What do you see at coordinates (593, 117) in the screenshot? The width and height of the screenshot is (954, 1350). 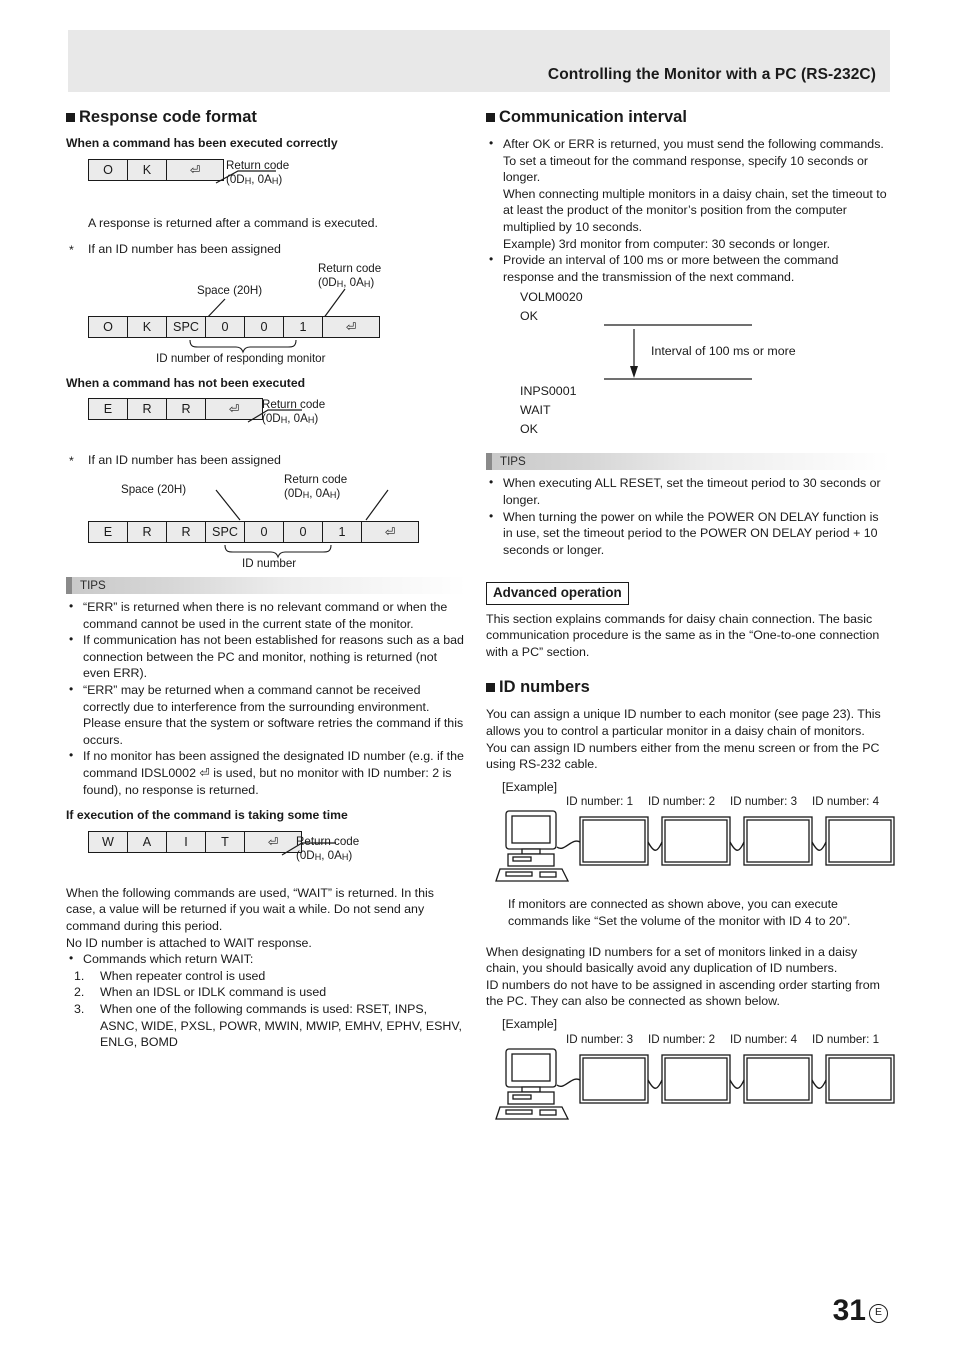 I see `heading-communication-interval-label: Communication interval` at bounding box center [593, 117].